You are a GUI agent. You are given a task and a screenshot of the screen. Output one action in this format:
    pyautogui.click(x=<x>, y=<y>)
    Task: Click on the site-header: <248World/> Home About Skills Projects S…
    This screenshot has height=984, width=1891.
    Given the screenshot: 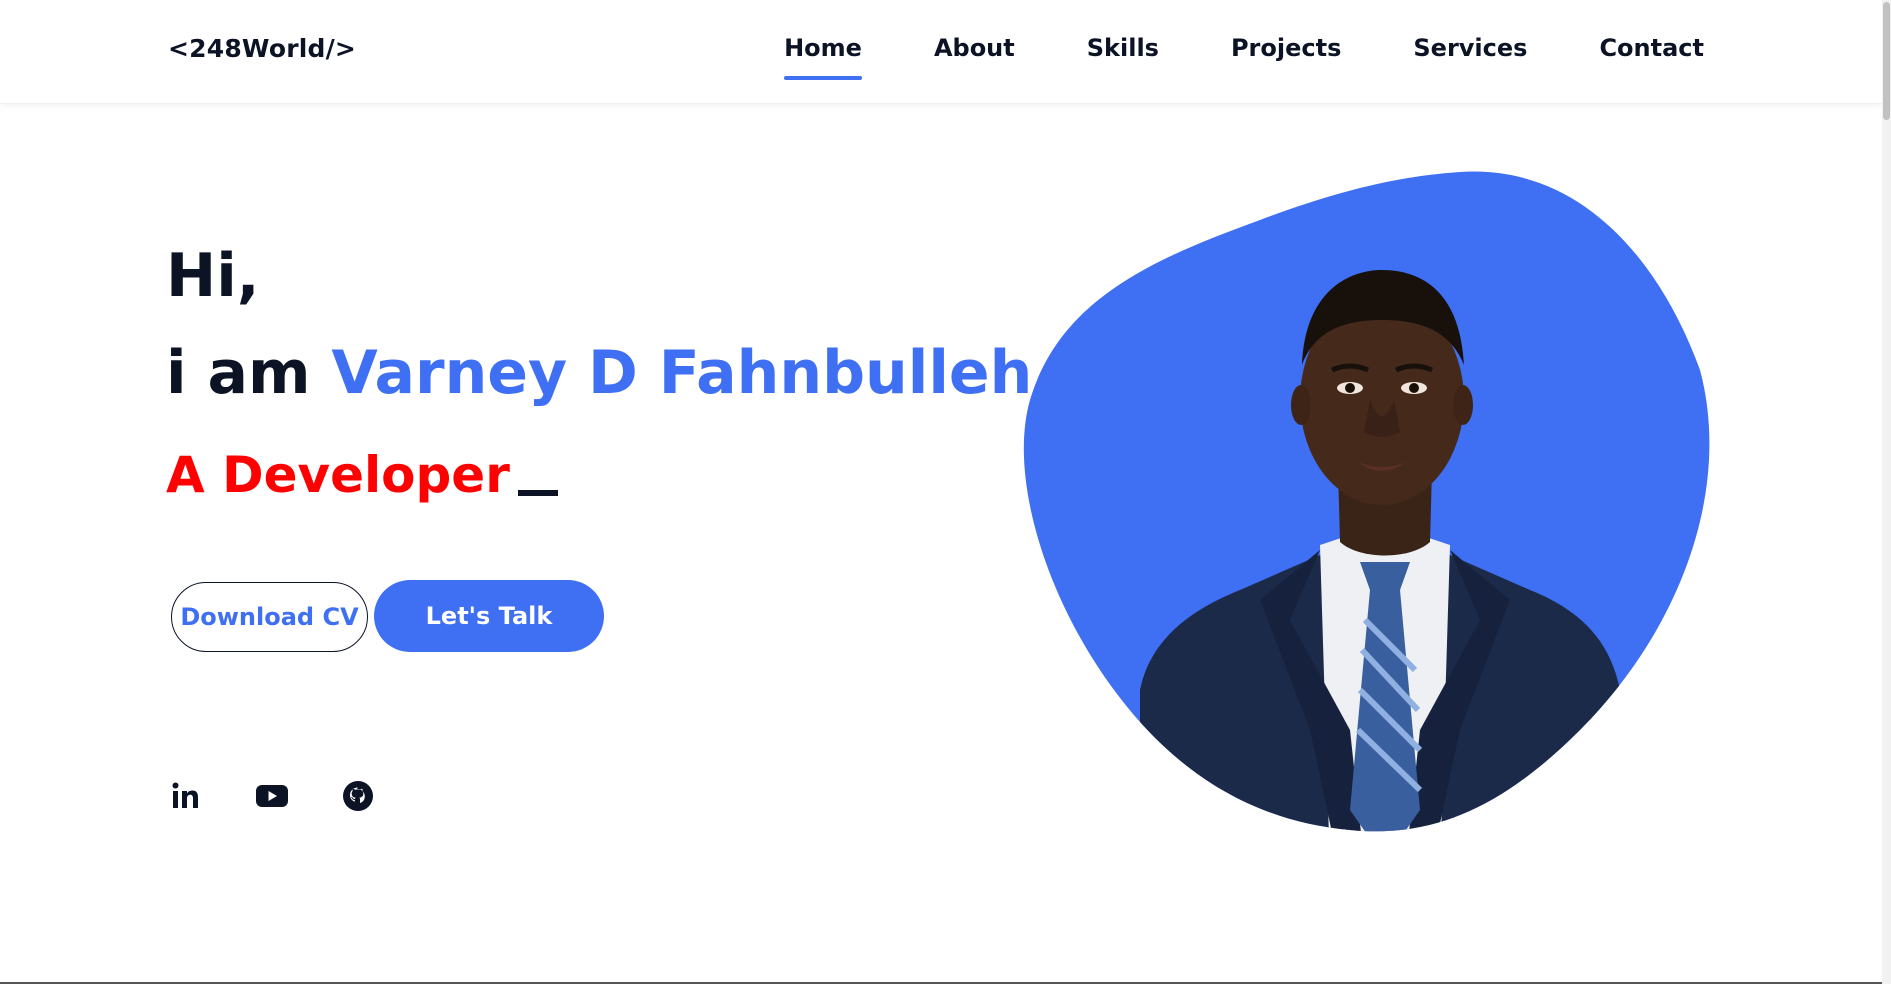 What is the action you would take?
    pyautogui.click(x=941, y=52)
    